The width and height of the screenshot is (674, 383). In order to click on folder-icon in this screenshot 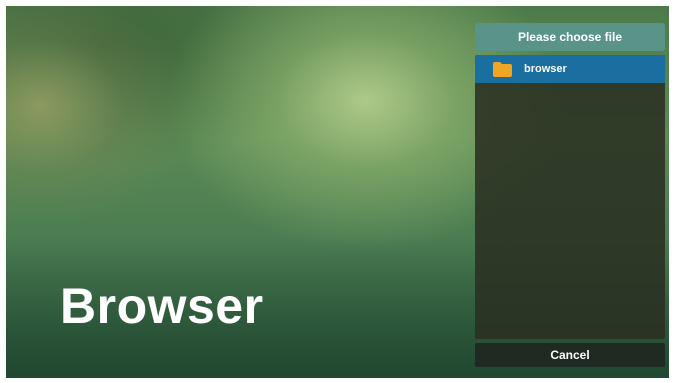, I will do `click(502, 69)`.